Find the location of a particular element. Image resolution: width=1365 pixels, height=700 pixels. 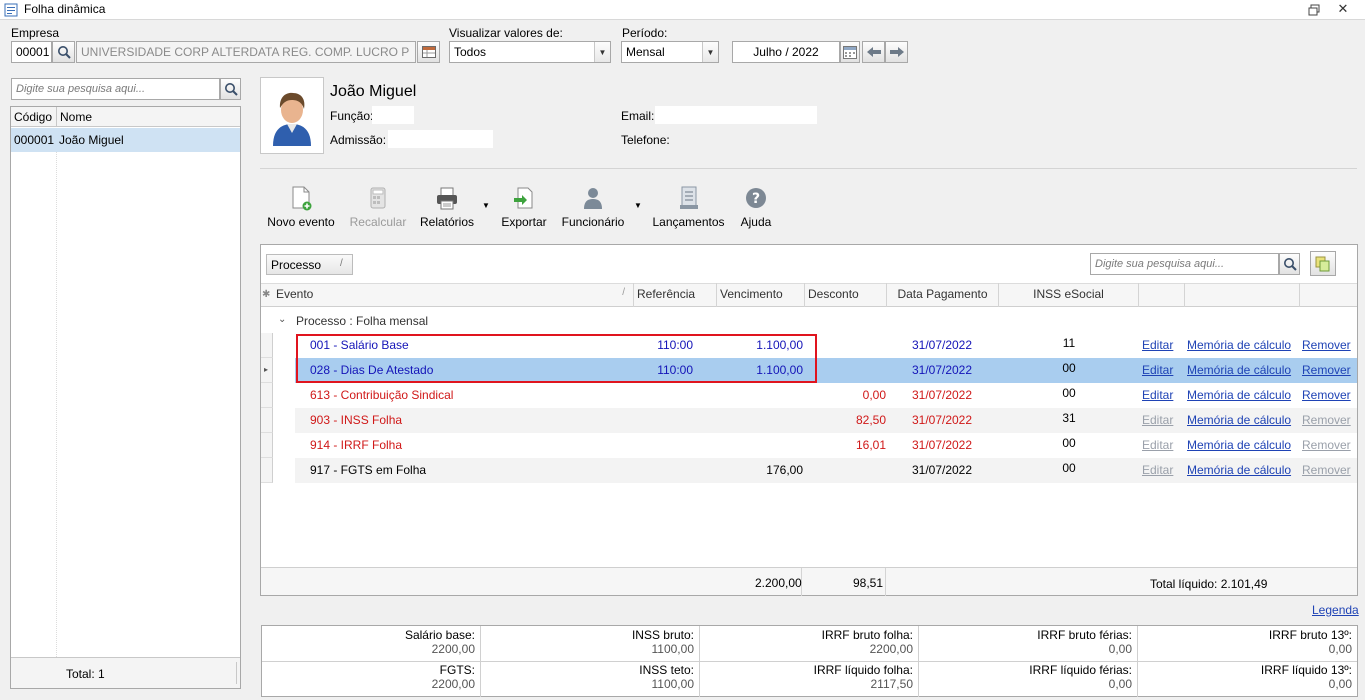

novo-evento-button: Novo evento is located at coordinates (301, 207).